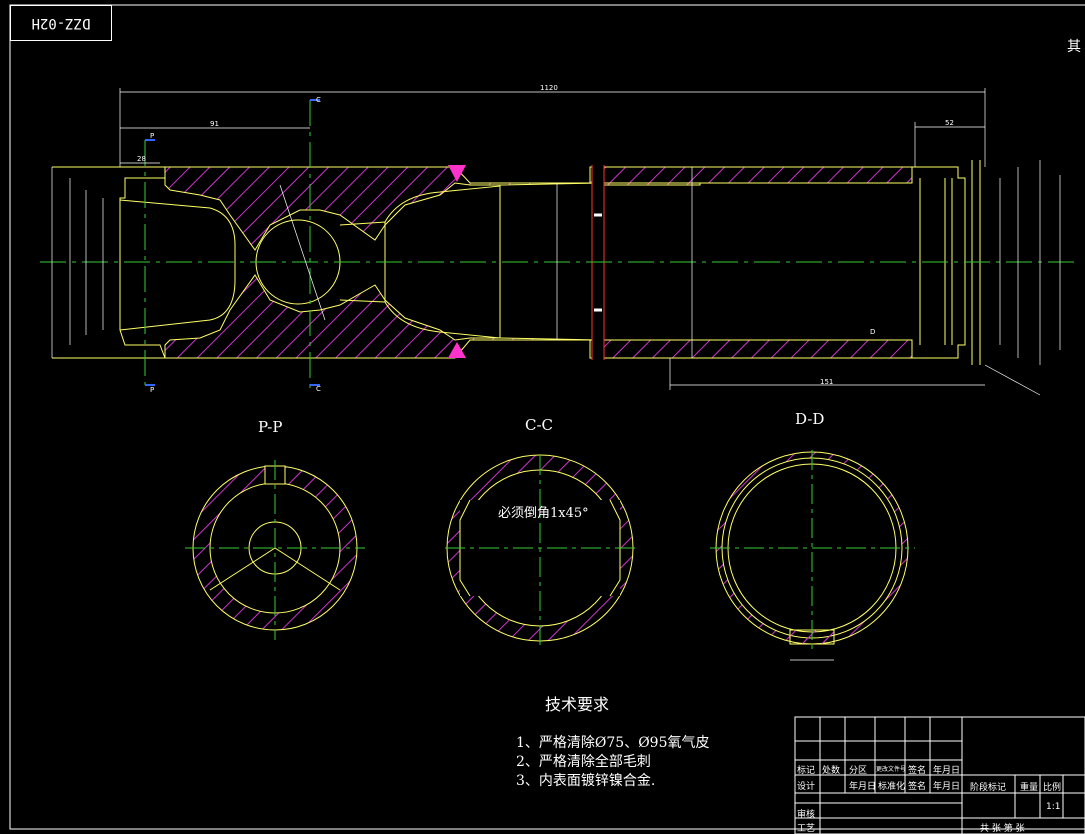  I want to click on tb-sign-2: 签名, so click(917, 787).